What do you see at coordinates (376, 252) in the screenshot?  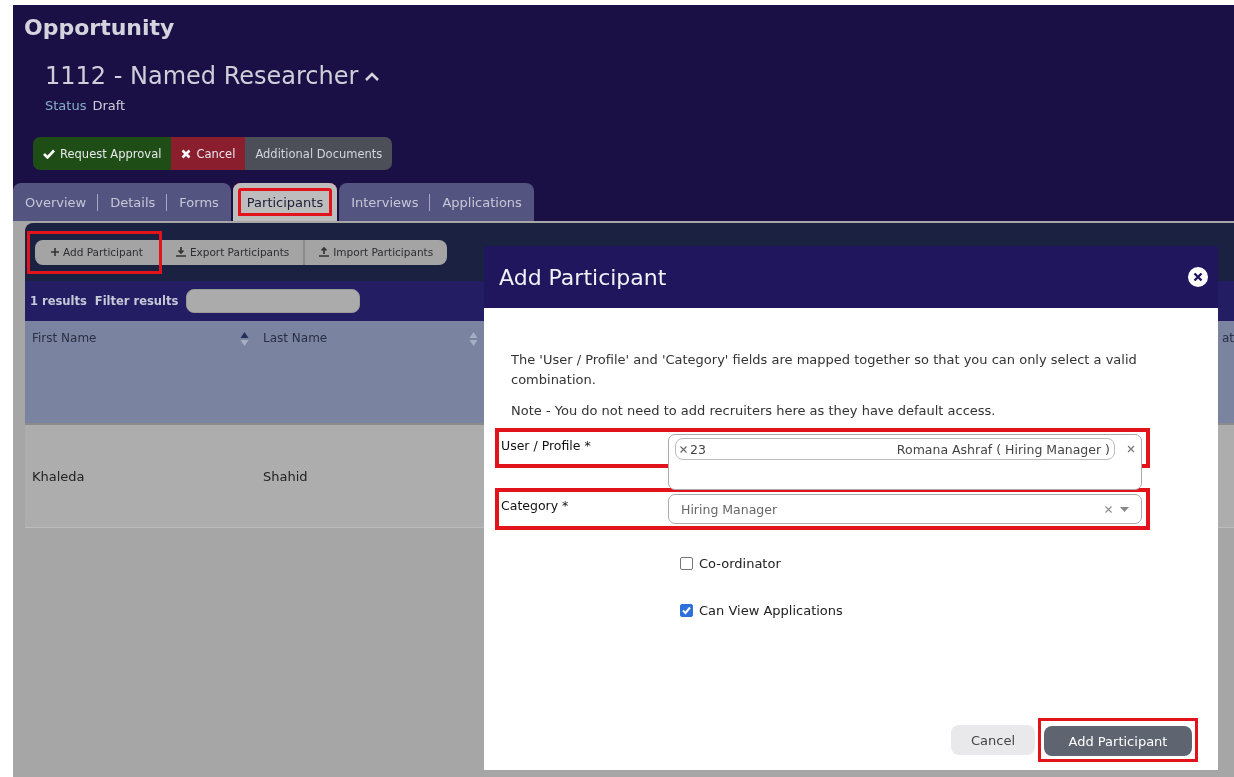 I see `import-participants-button: Import Participants` at bounding box center [376, 252].